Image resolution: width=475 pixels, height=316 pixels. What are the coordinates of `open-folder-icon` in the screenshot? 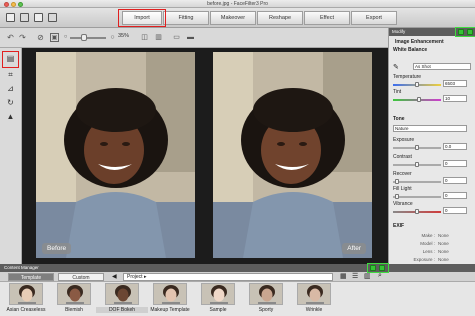 It's located at (24, 17).